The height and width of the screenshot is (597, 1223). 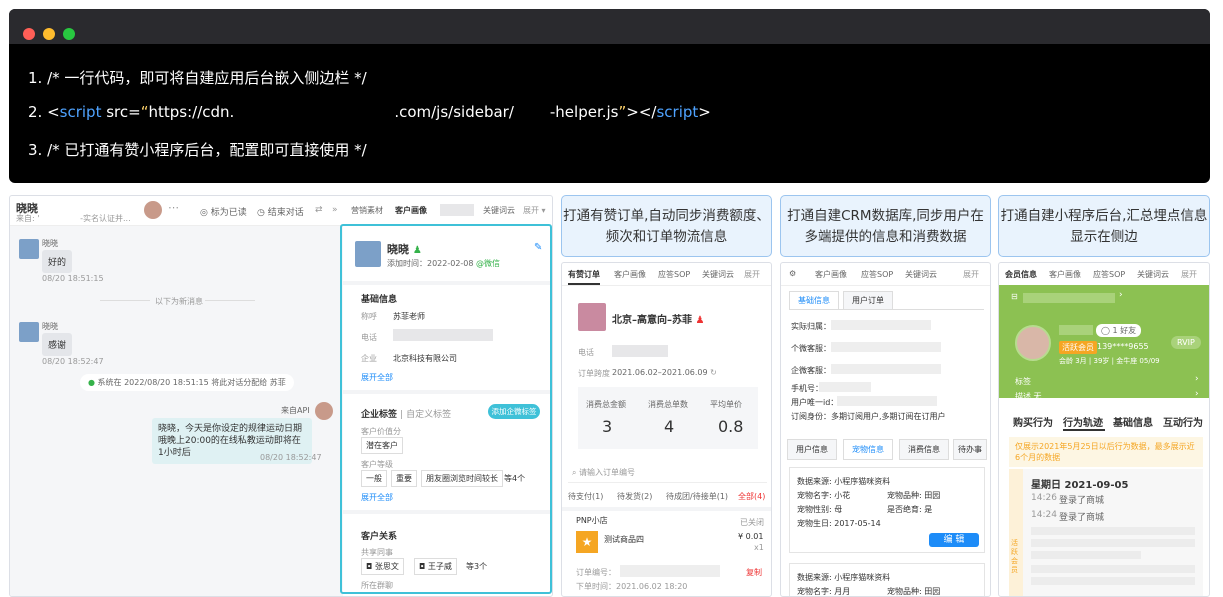 What do you see at coordinates (197, 150) in the screenshot?
I see `code-line-3: 3. /* 已打通有赞小程序后台，配置即可直接使用 */` at bounding box center [197, 150].